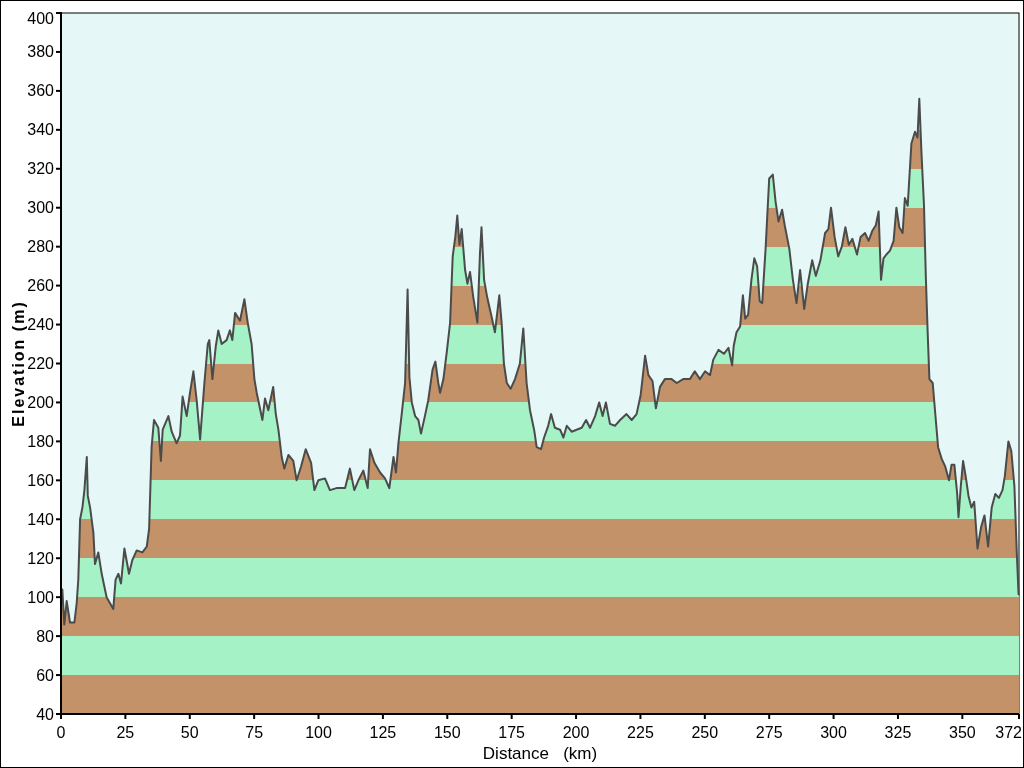  What do you see at coordinates (61, 732) in the screenshot?
I see `x-tick-label: 0` at bounding box center [61, 732].